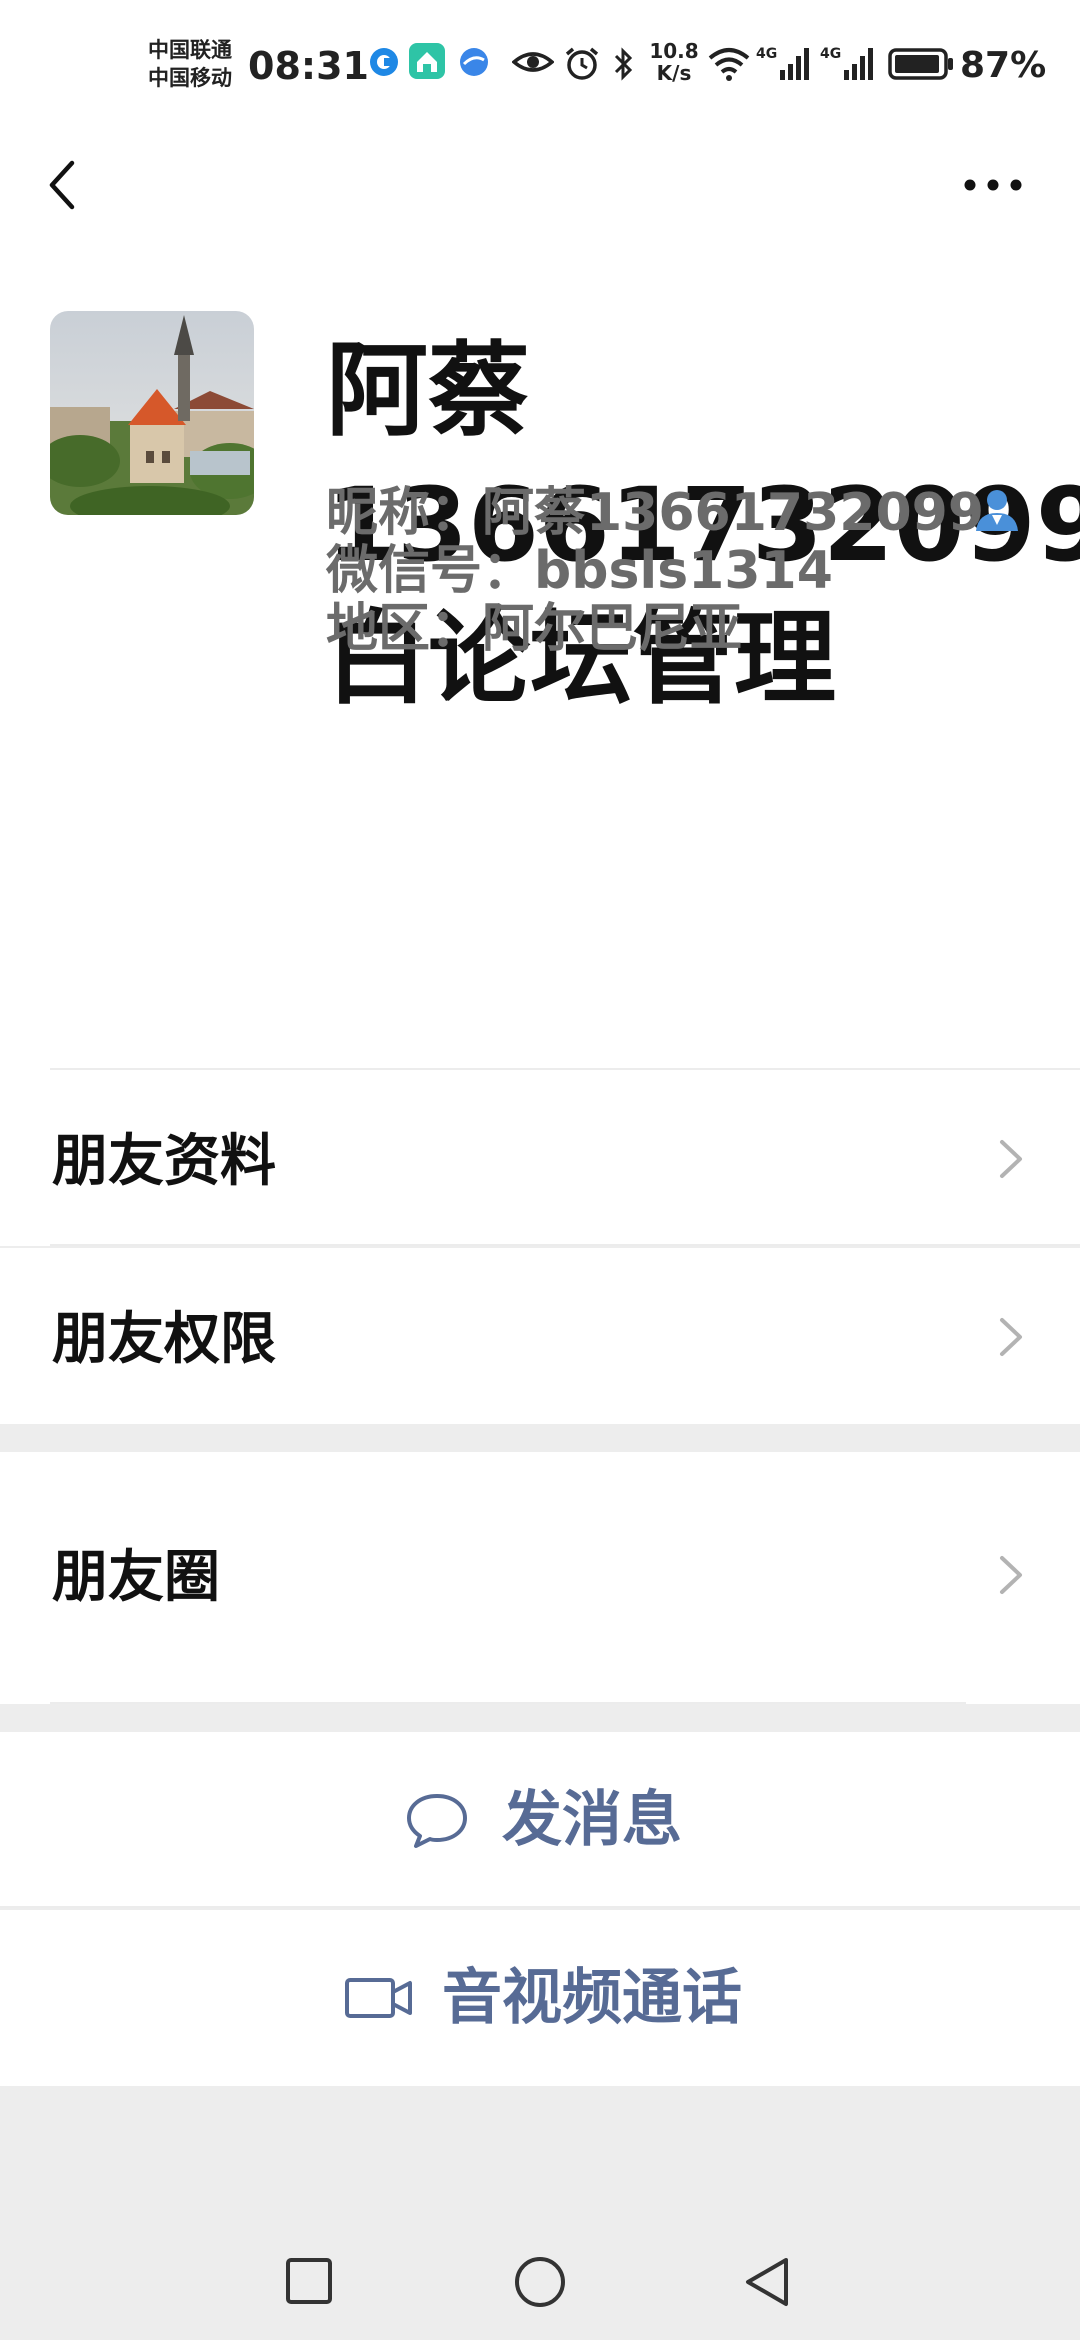  I want to click on clock: 08:31, so click(308, 66).